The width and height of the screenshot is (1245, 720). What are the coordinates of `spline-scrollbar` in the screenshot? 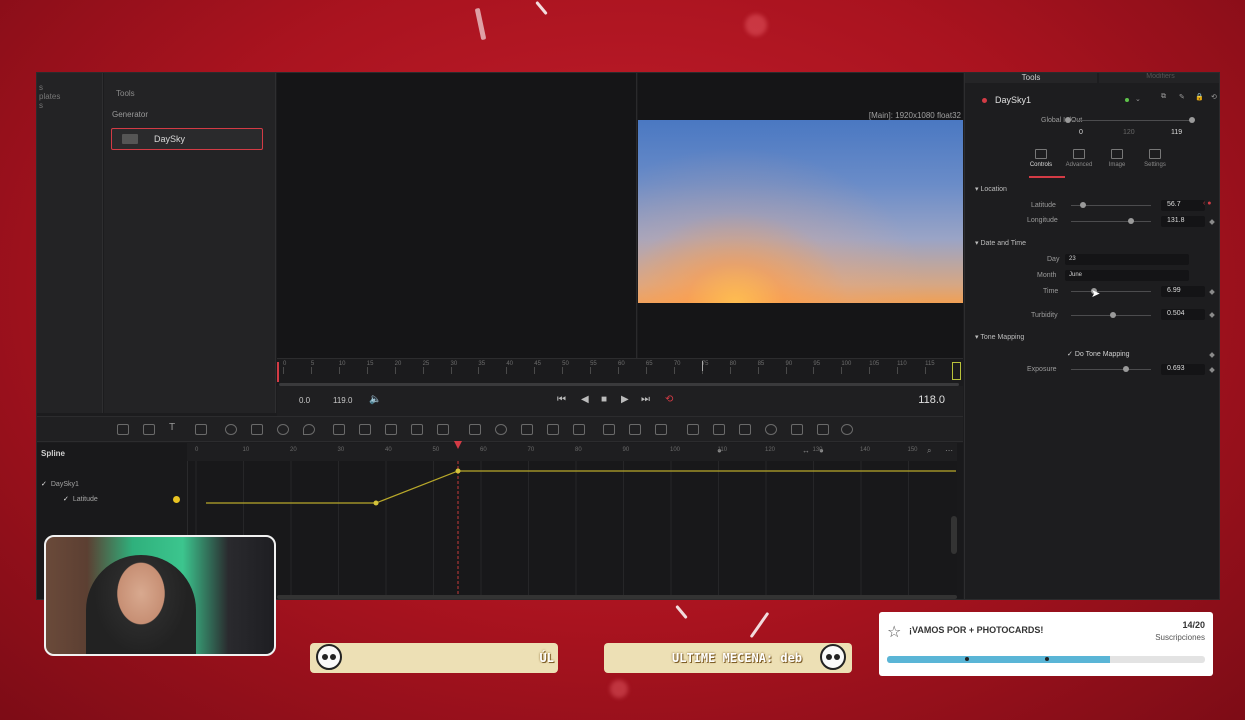 It's located at (954, 535).